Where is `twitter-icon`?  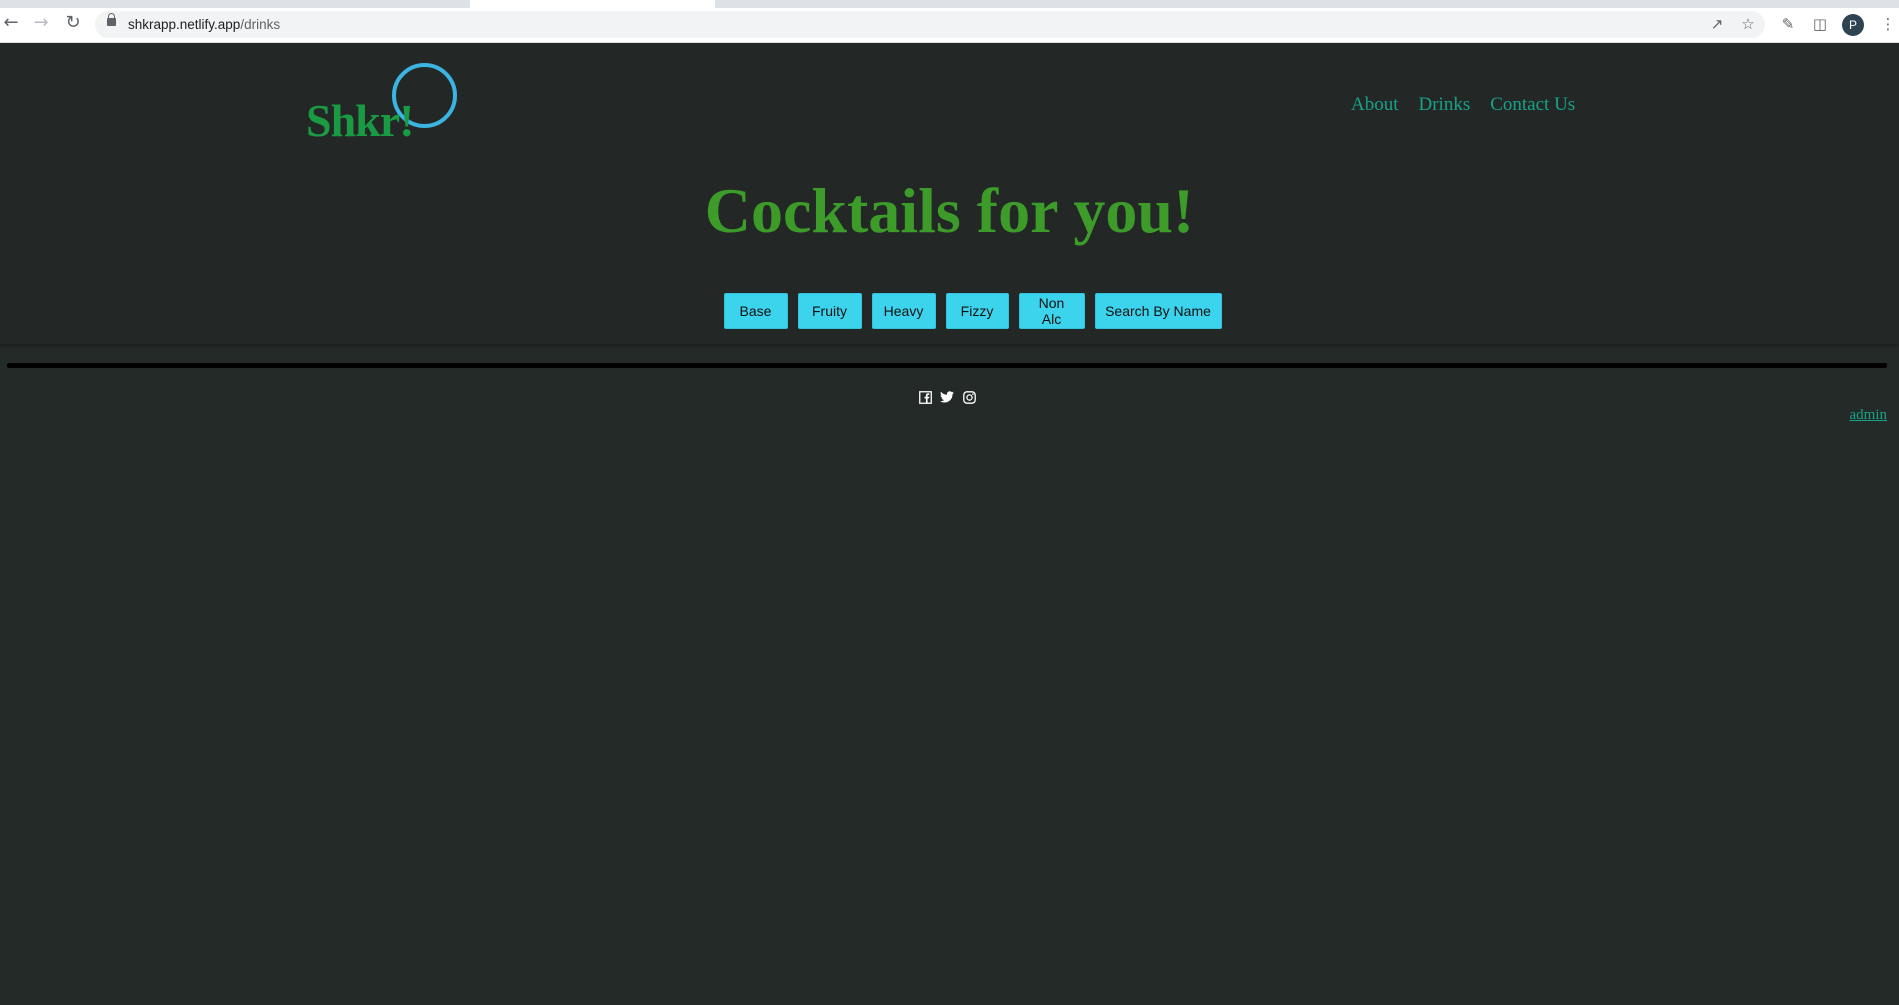
twitter-icon is located at coordinates (947, 397).